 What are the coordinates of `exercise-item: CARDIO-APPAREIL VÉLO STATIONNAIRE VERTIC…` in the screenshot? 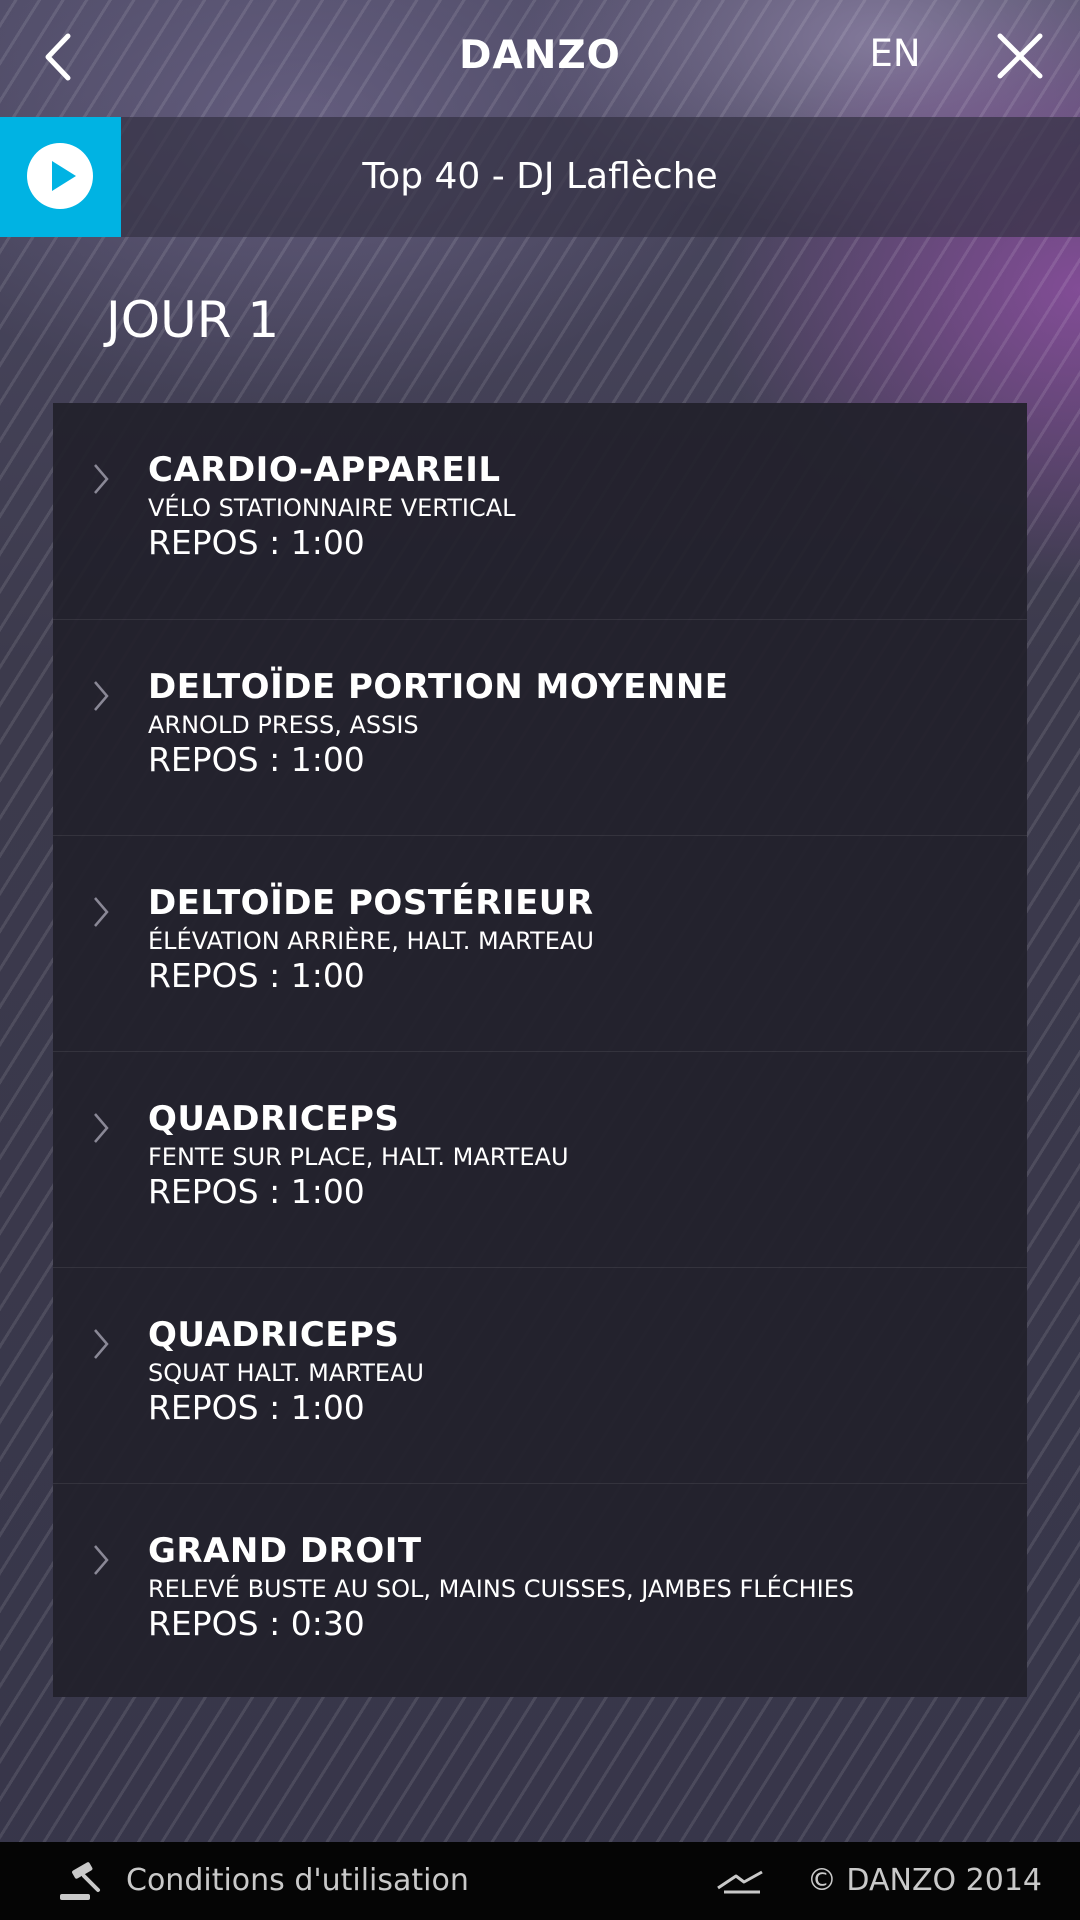 It's located at (540, 511).